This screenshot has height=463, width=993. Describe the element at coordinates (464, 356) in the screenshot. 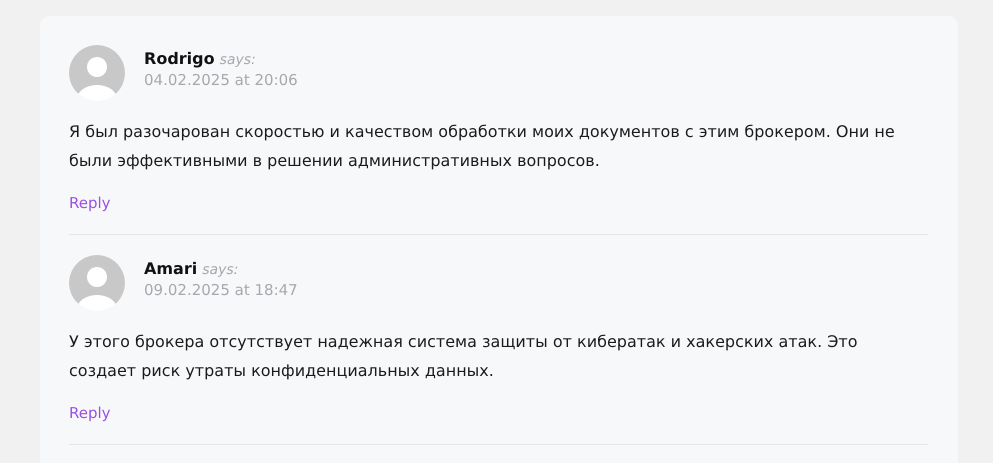

I see `comment-text: У этого брокера отсутствует надежная система защиты от кибератак и хакерских атак. Это создает риск утраты конфиденциальных данных.` at that location.